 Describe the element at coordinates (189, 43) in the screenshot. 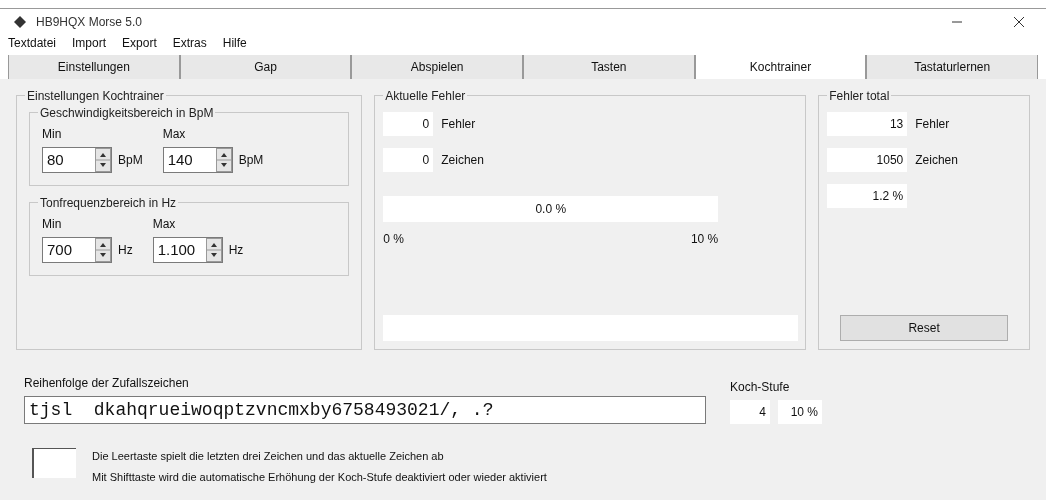

I see `menu-item: Extras` at that location.